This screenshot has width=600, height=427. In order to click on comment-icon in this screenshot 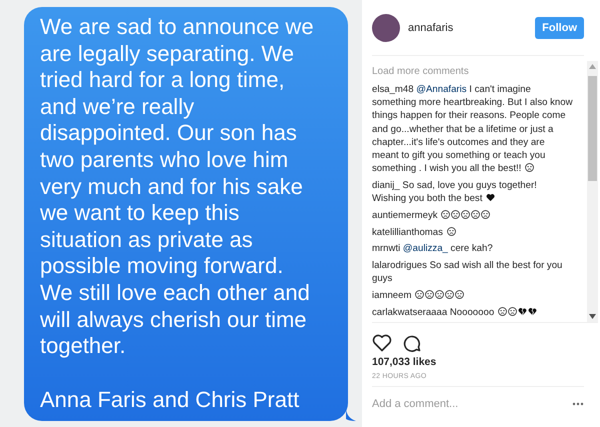, I will do `click(411, 343)`.